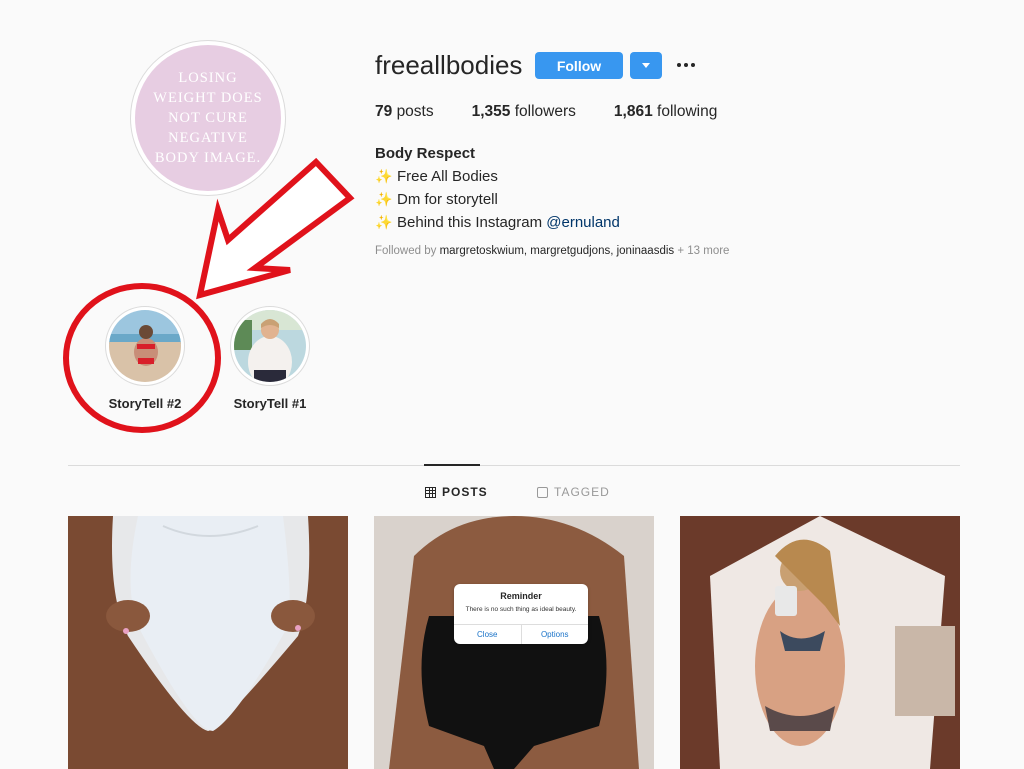 This screenshot has height=769, width=1024. I want to click on tabs-divider, so click(514, 465).